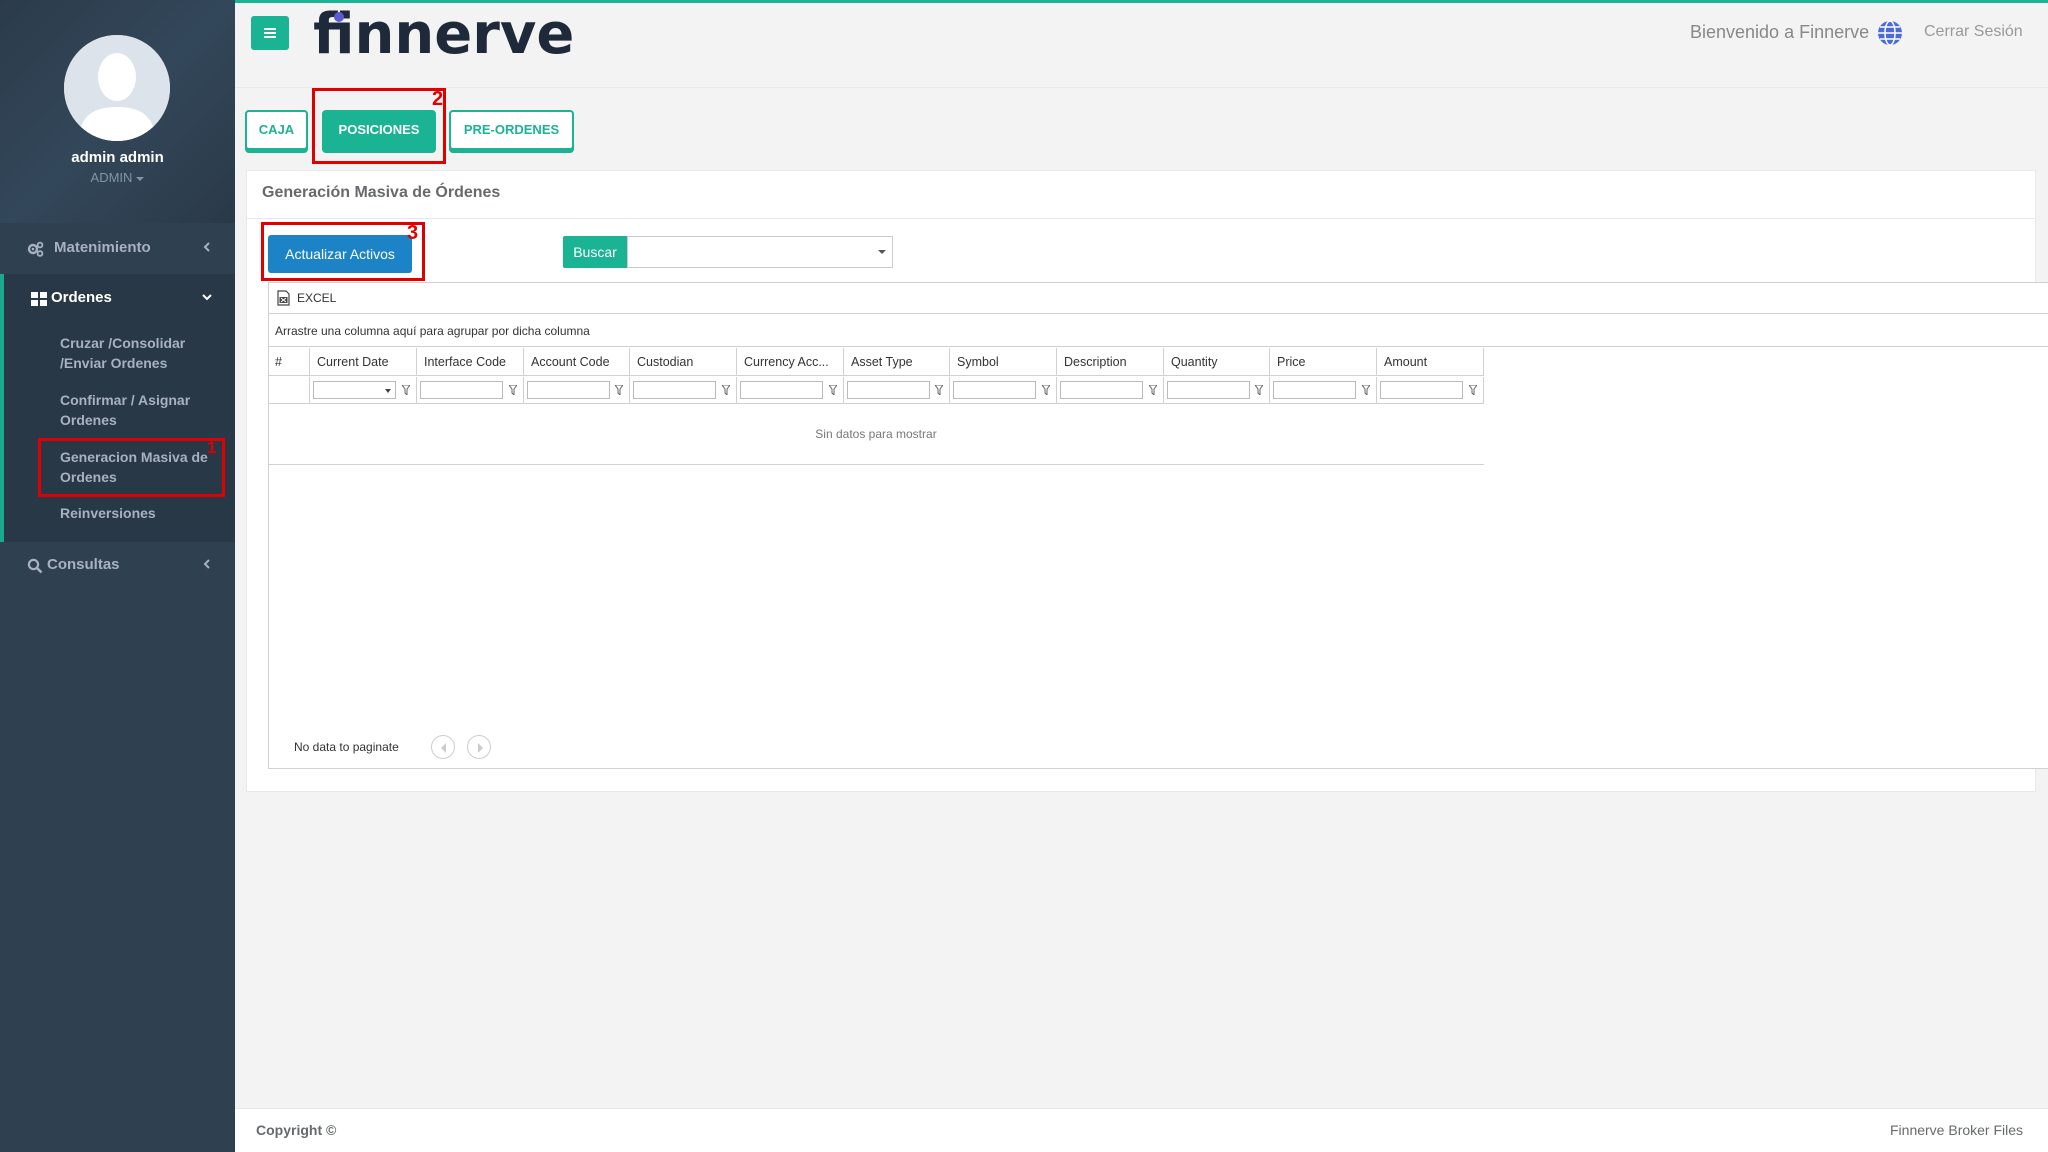  I want to click on filter-cell-index, so click(289, 390).